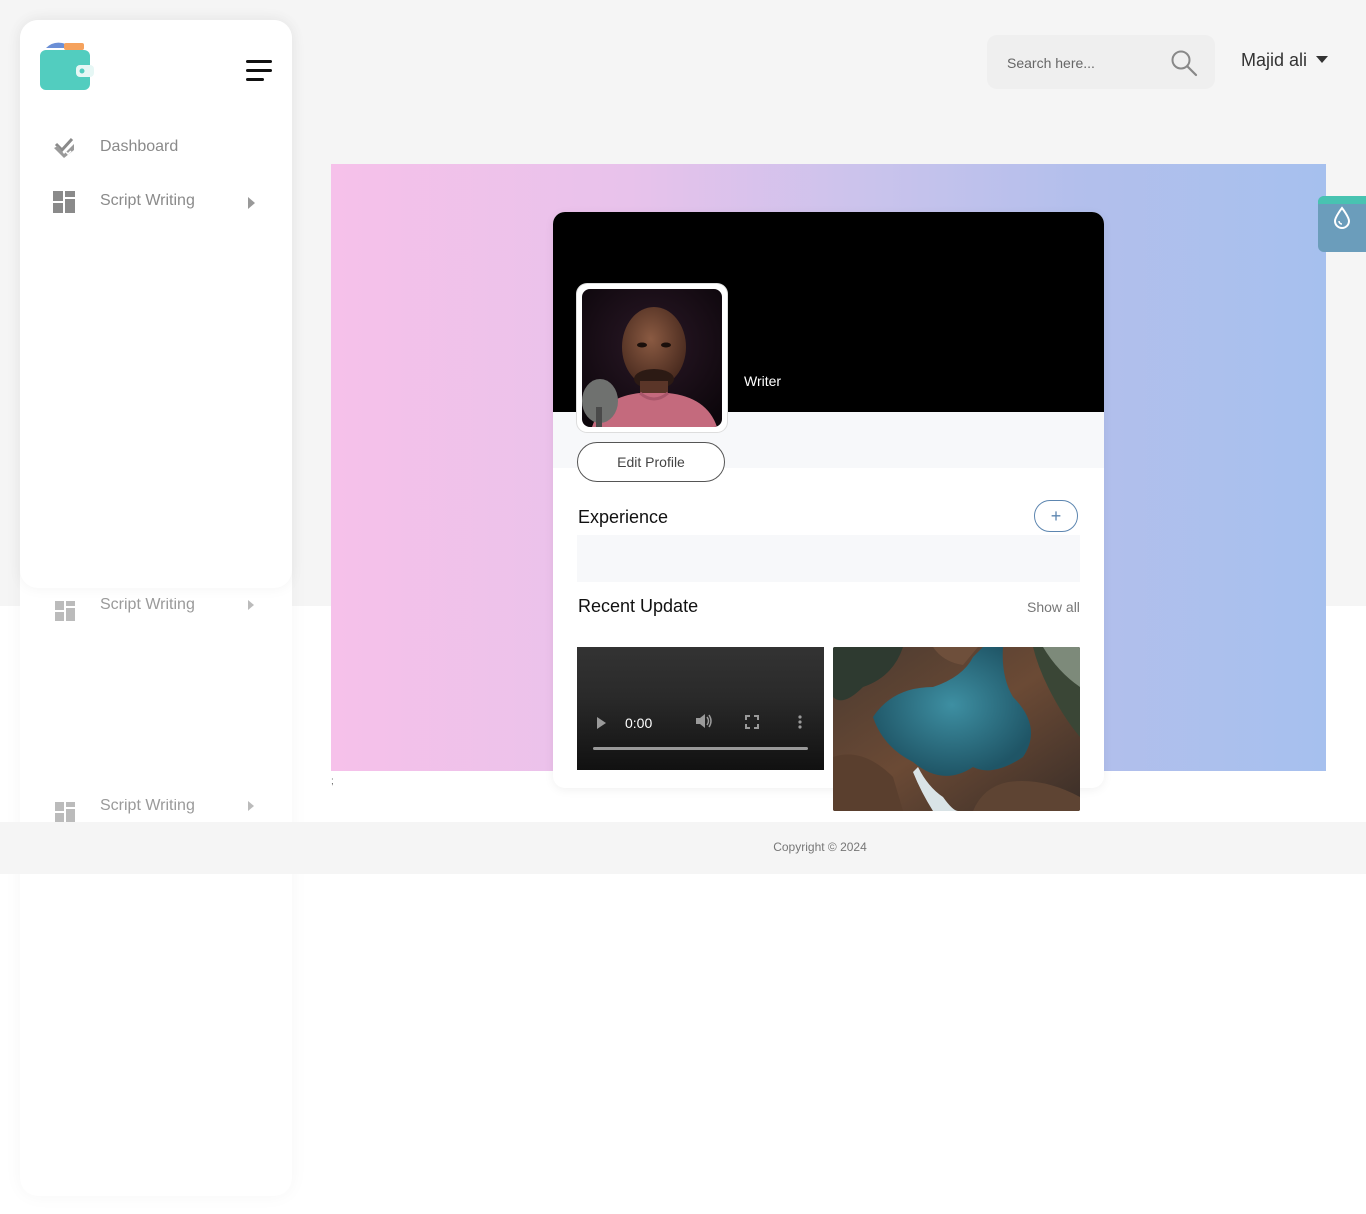 The height and width of the screenshot is (1214, 1366). Describe the element at coordinates (623, 517) in the screenshot. I see `experience-title: Experience` at that location.